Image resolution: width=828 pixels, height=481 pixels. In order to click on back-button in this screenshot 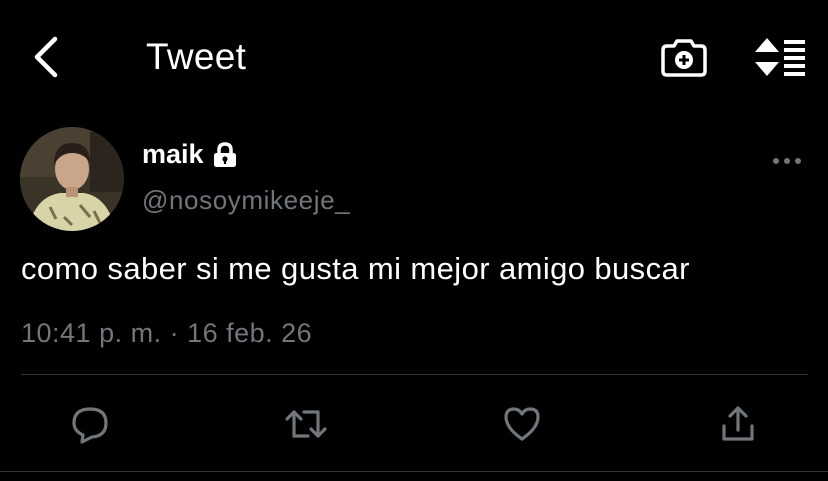, I will do `click(46, 57)`.